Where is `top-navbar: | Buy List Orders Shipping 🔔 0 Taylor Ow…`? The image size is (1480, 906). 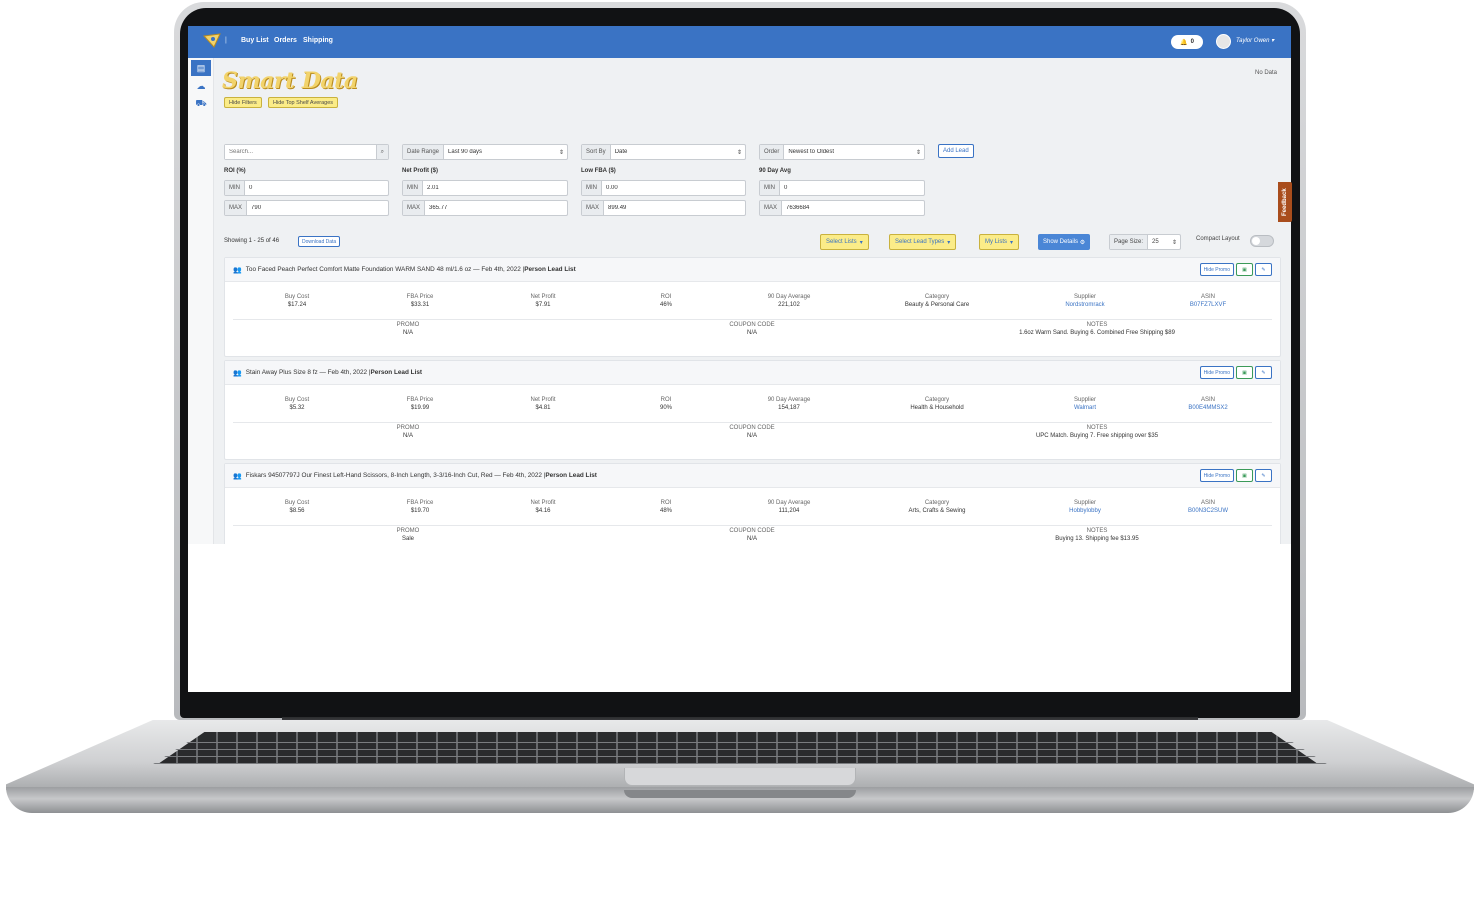
top-navbar: | Buy List Orders Shipping 🔔 0 Taylor Ow… is located at coordinates (739, 42).